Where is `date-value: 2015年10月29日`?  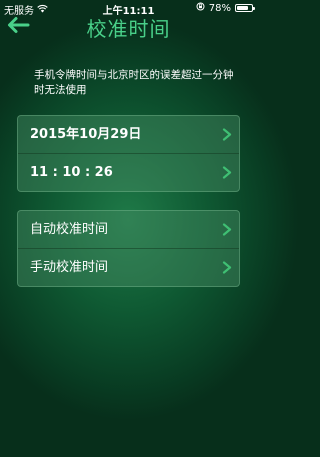 date-value: 2015年10月29日 is located at coordinates (86, 134).